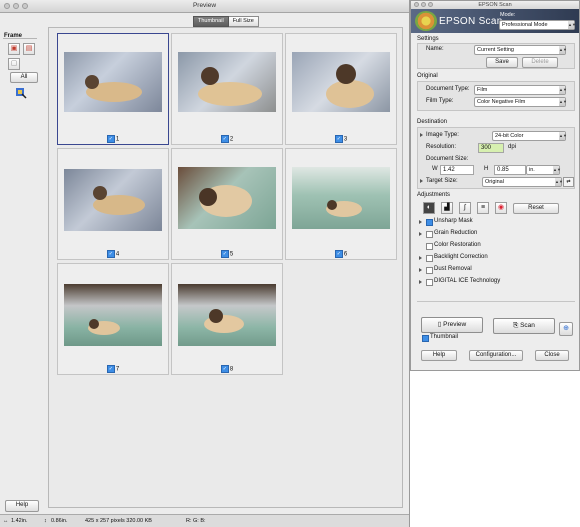 The width and height of the screenshot is (580, 527). I want to click on preview-button: ▯ Preview, so click(452, 325).